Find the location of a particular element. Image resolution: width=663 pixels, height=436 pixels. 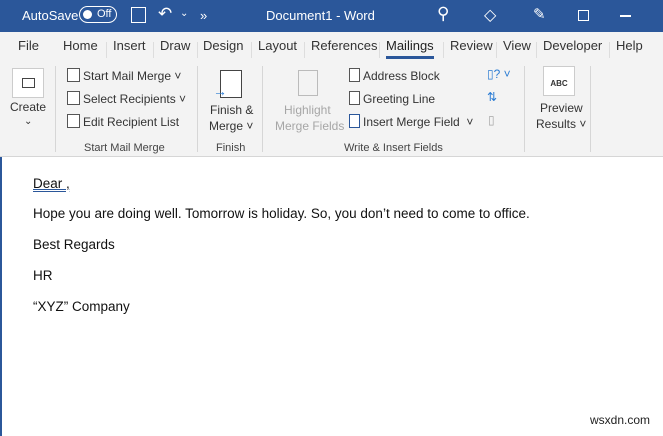

address-block-icon is located at coordinates (354, 75).